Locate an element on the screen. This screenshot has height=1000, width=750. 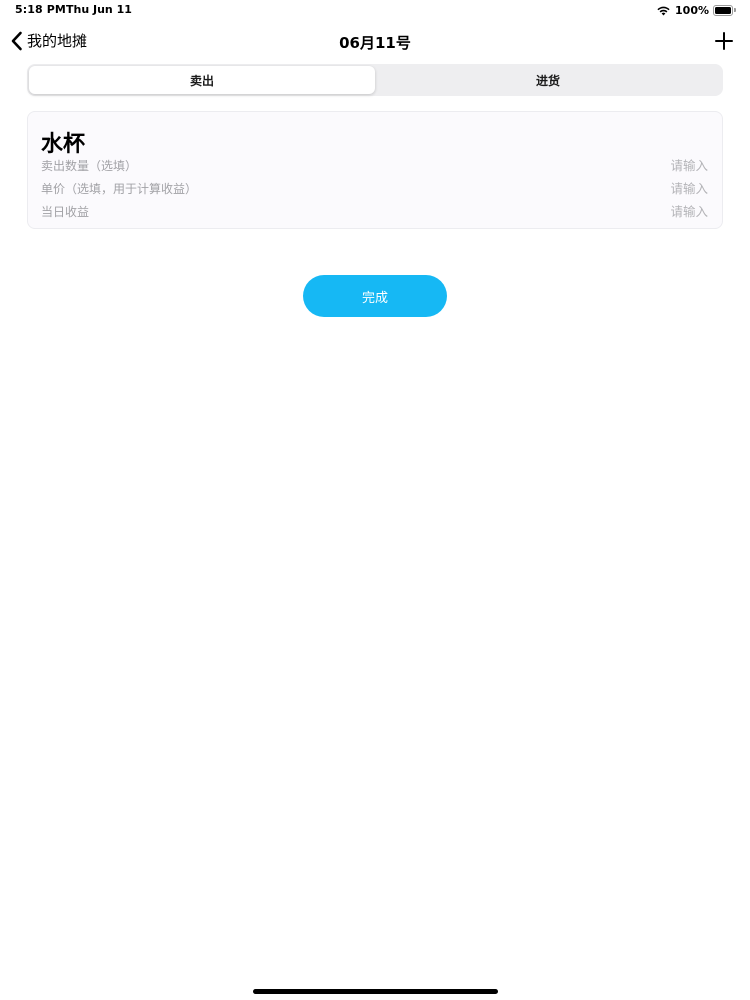
plus-icon is located at coordinates (724, 41).